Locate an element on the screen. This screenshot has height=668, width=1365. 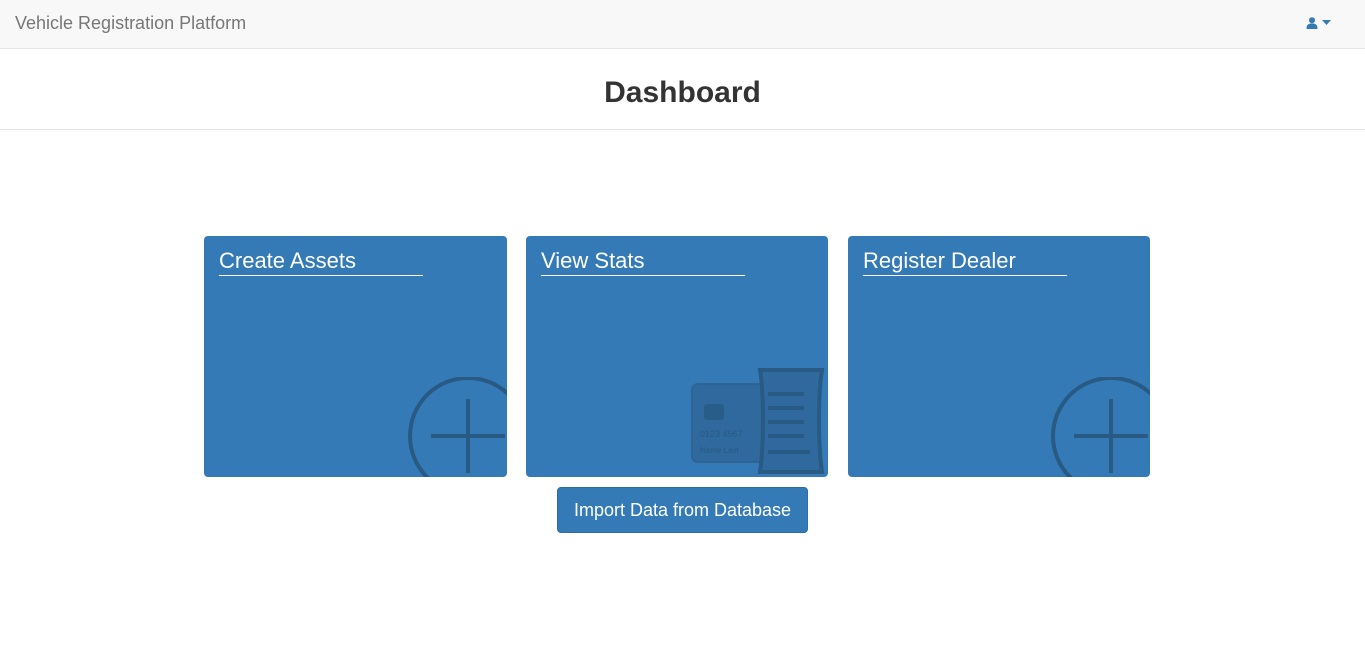
card-number: 0123 4567 is located at coordinates (721, 434).